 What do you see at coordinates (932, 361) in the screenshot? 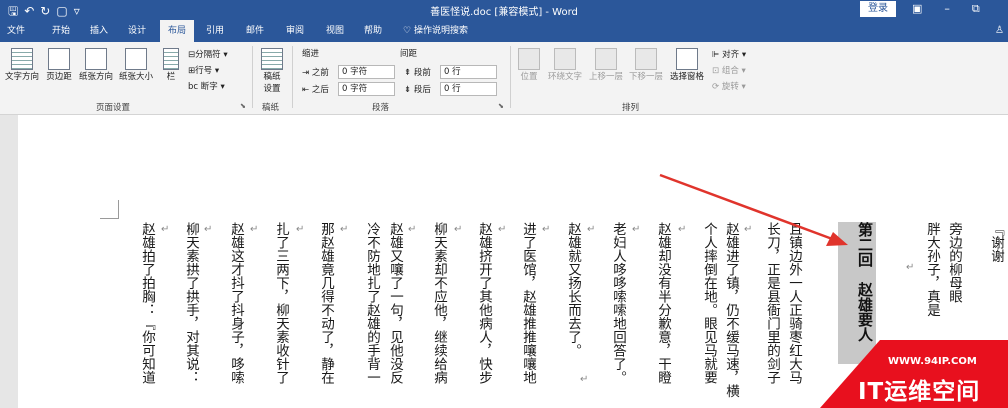
I see `watermark-url: WWW.94IP.COM` at bounding box center [932, 361].